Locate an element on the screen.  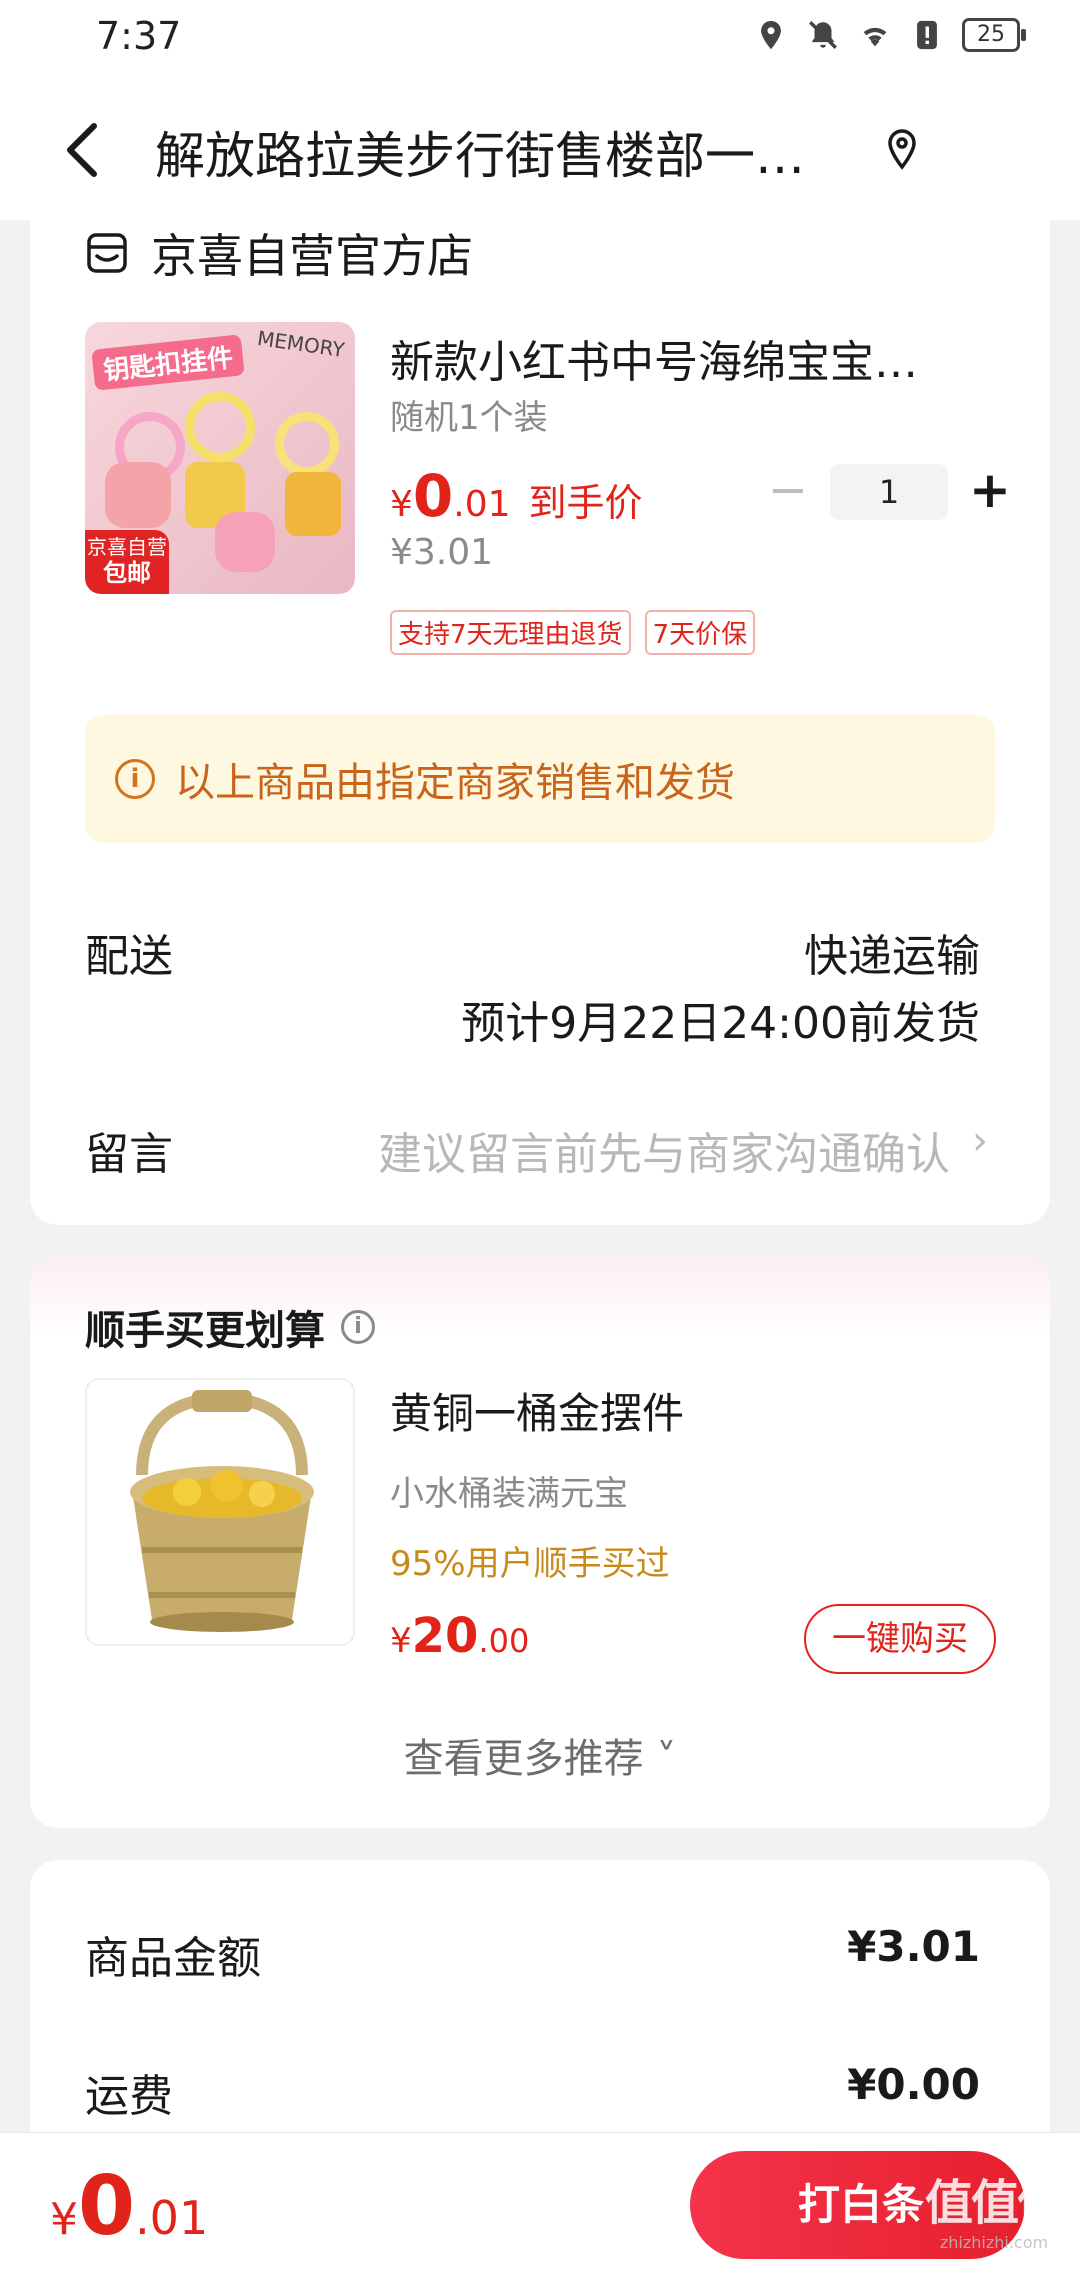
price-decimal: .01 is located at coordinates (482, 504).